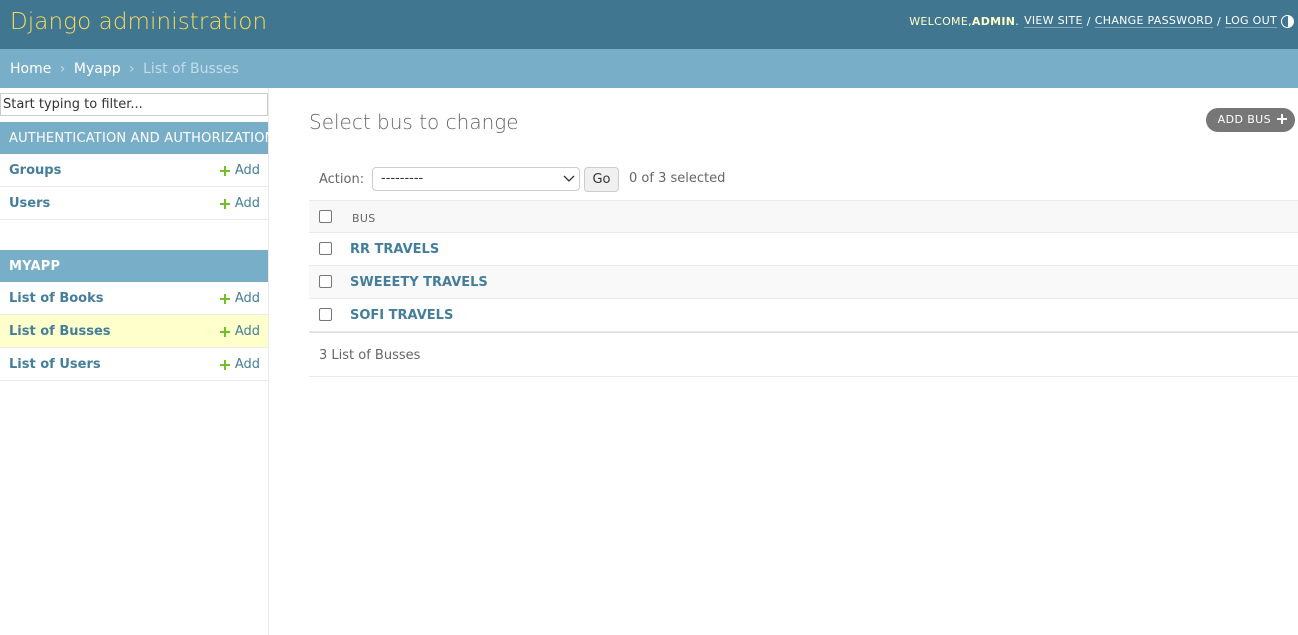 The width and height of the screenshot is (1298, 635). Describe the element at coordinates (803, 315) in the screenshot. I see `table-row: SOFI TRAVELS` at that location.